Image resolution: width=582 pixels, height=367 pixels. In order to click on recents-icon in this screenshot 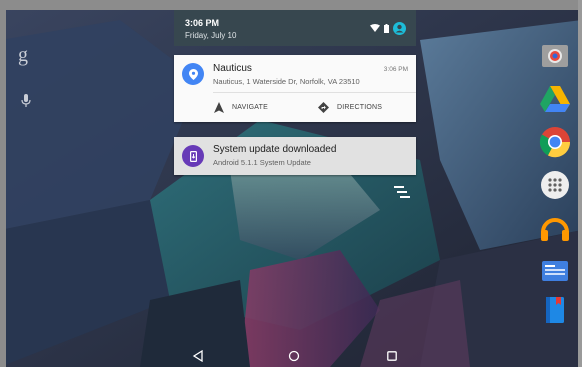, I will do `click(392, 356)`.